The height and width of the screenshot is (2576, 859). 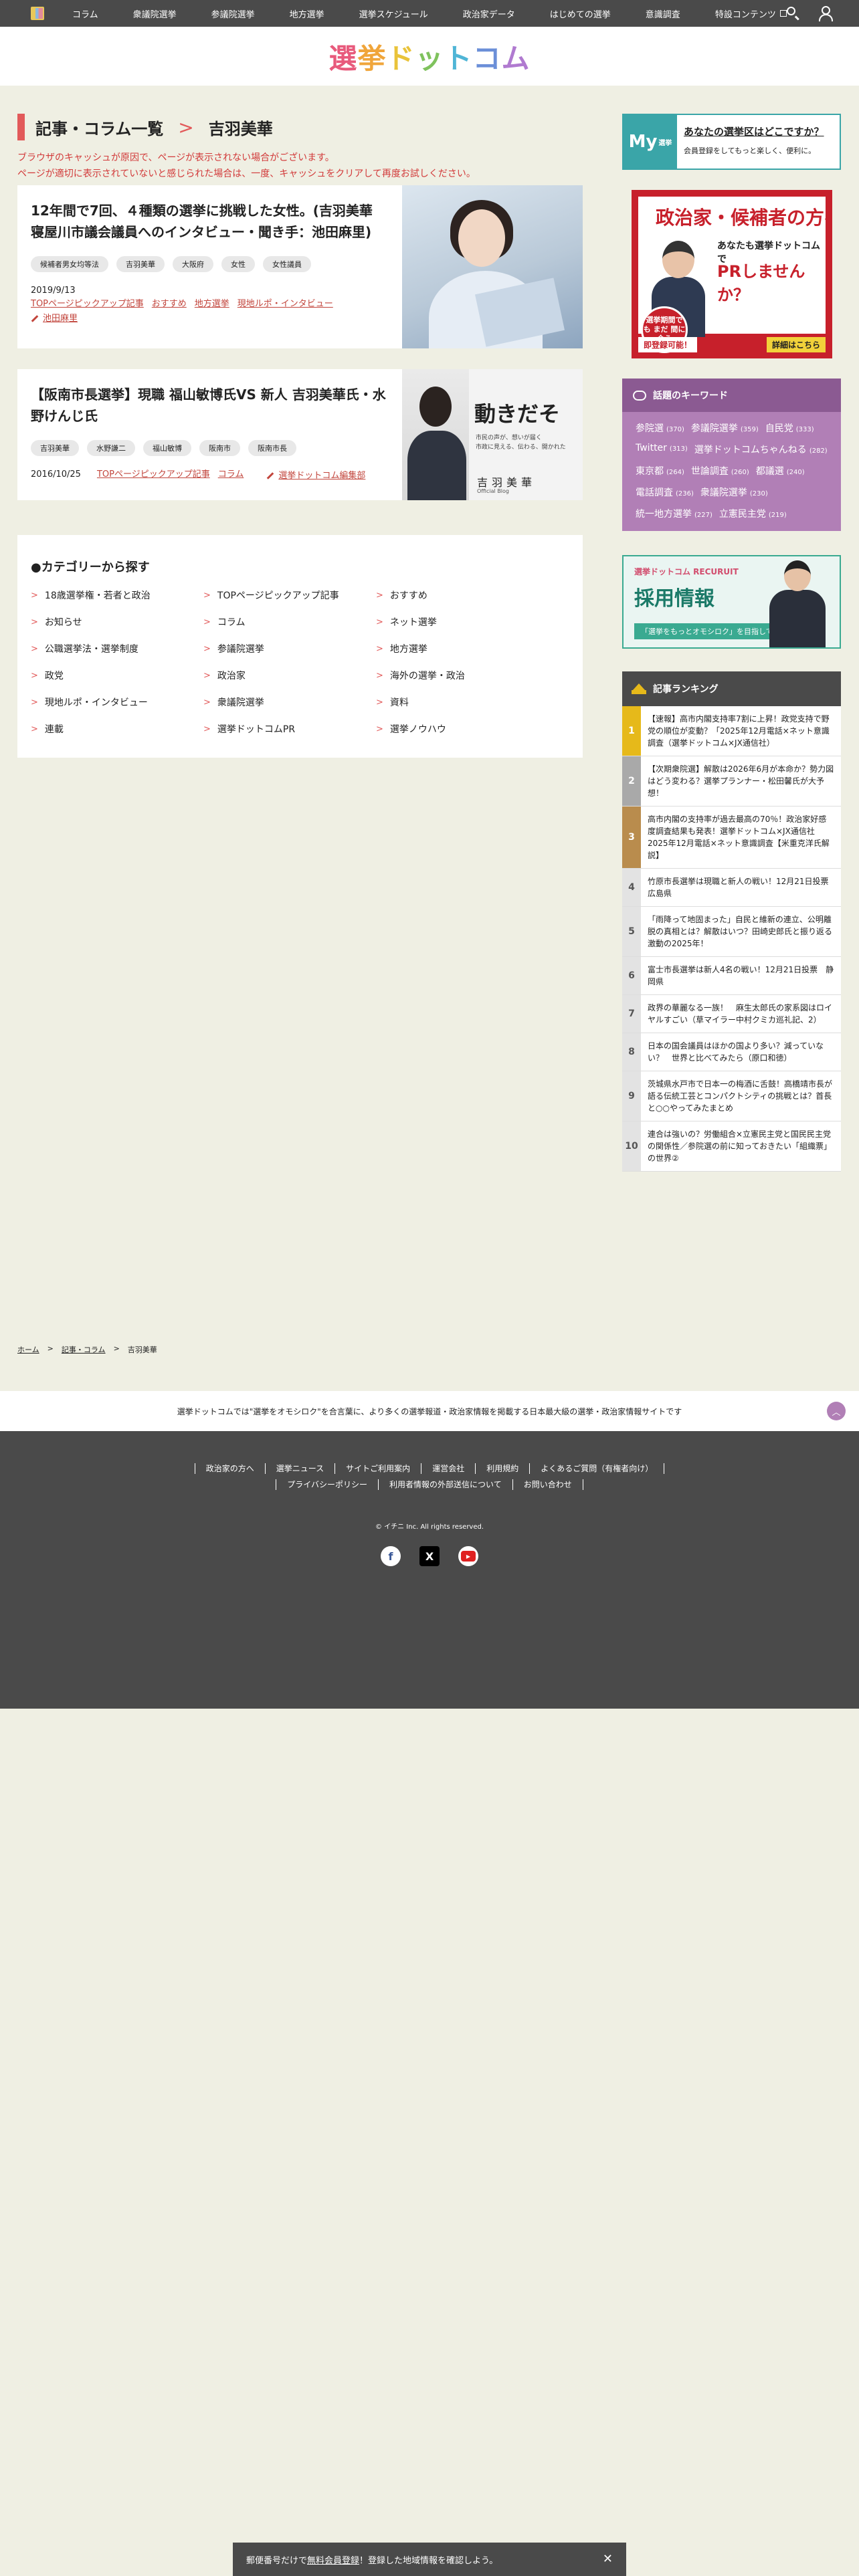 I want to click on footer-link: 政治家の方へ, so click(x=229, y=1468).